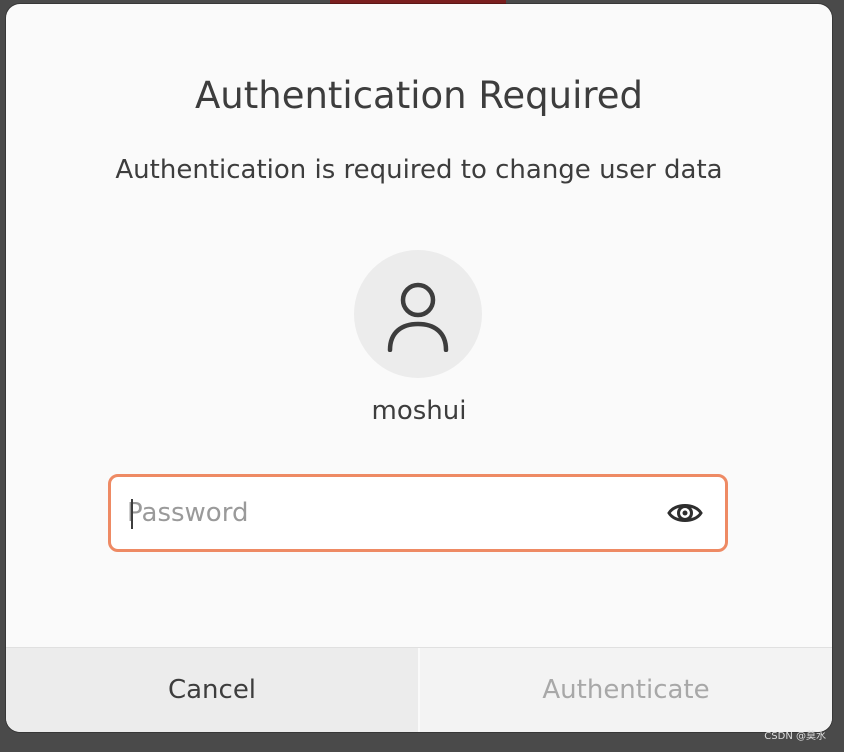  I want to click on cancel-button: Cancel, so click(213, 690).